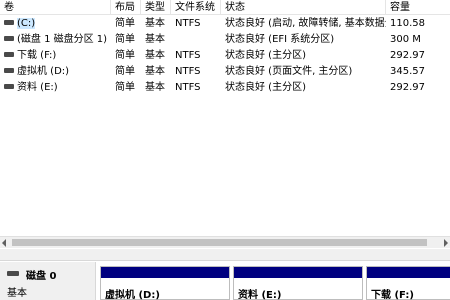 The width and height of the screenshot is (450, 300). I want to click on column-header-volume: 卷, so click(55, 7).